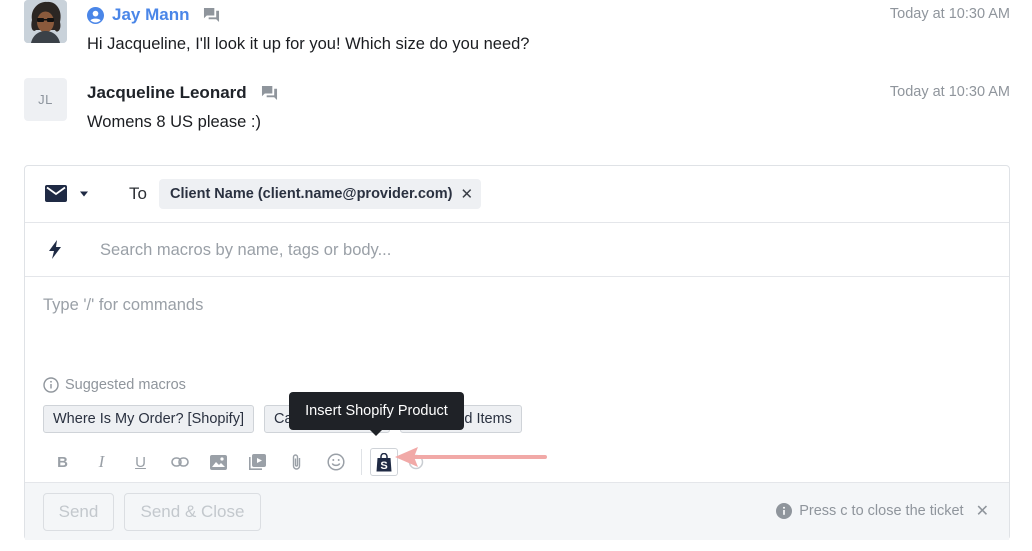  What do you see at coordinates (530, 250) in the screenshot?
I see `macro-search-input` at bounding box center [530, 250].